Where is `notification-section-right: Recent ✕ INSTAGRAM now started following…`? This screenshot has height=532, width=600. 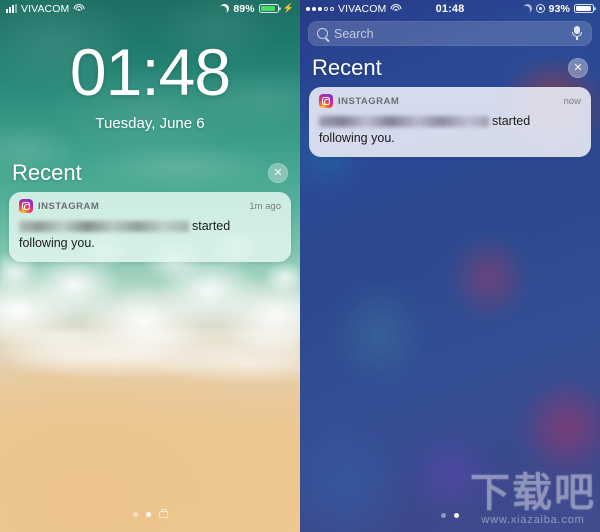 notification-section-right: Recent ✕ INSTAGRAM now started following… is located at coordinates (450, 106).